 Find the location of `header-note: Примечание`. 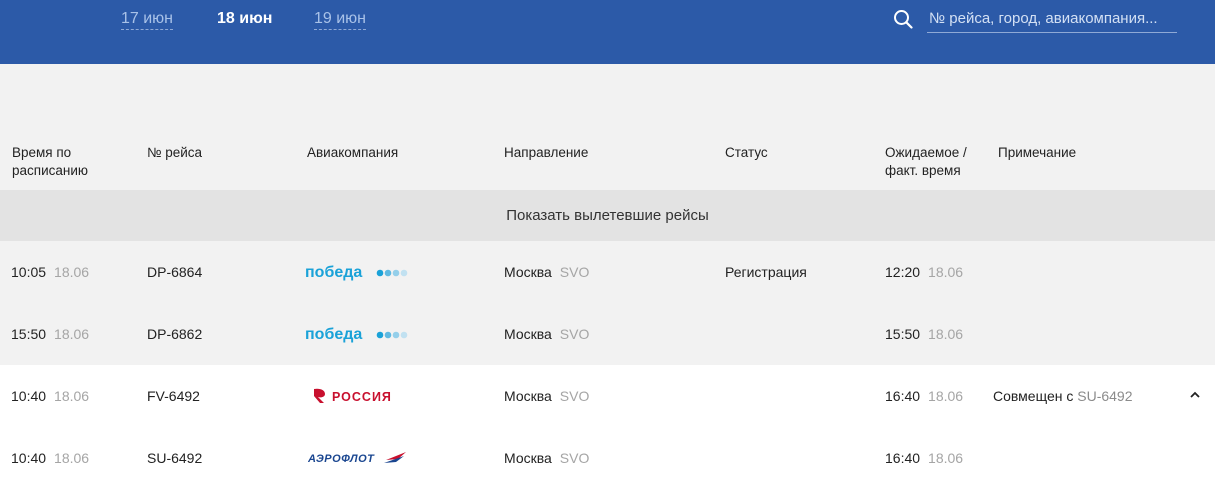

header-note: Примечание is located at coordinates (1037, 152).